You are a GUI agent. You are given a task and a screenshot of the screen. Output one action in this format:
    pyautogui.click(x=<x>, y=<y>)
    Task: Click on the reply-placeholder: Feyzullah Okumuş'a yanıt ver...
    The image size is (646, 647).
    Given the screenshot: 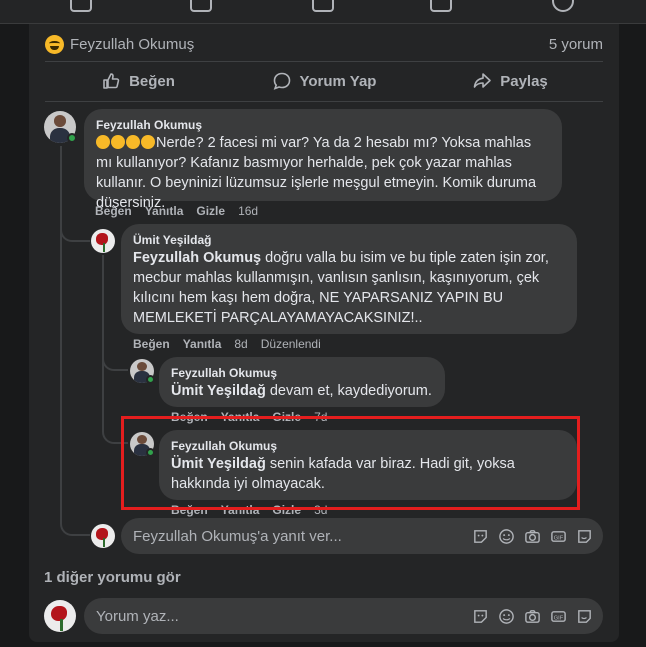 What is the action you would take?
    pyautogui.click(x=237, y=536)
    